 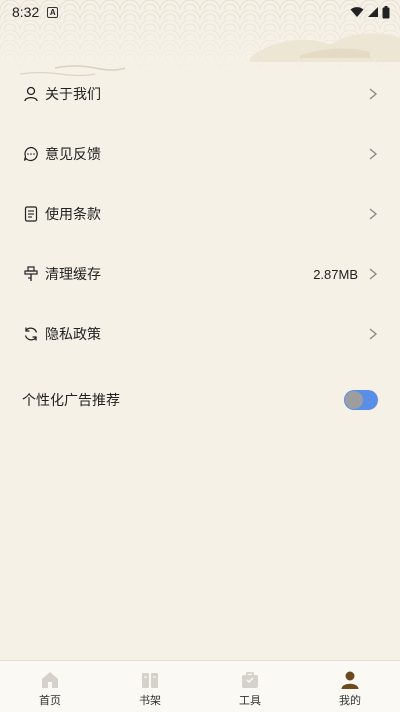 I want to click on tab-label: 我的, so click(x=350, y=701).